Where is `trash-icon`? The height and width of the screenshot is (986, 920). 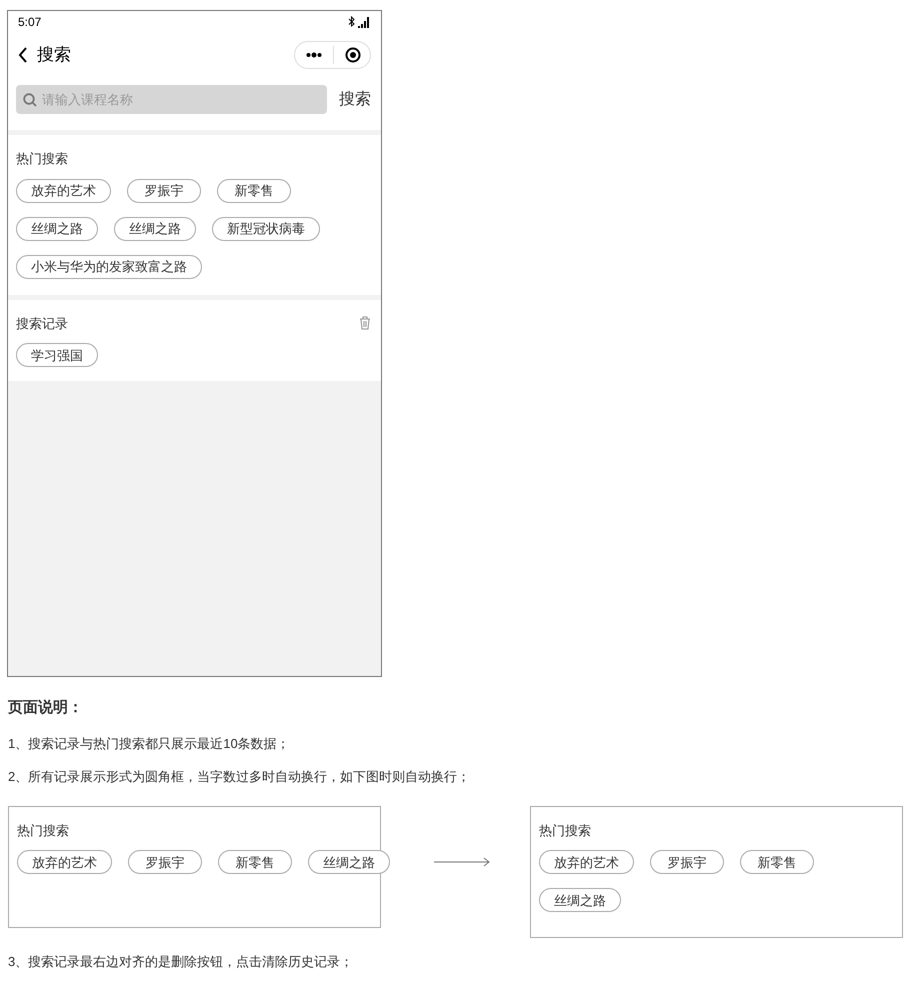
trash-icon is located at coordinates (365, 323).